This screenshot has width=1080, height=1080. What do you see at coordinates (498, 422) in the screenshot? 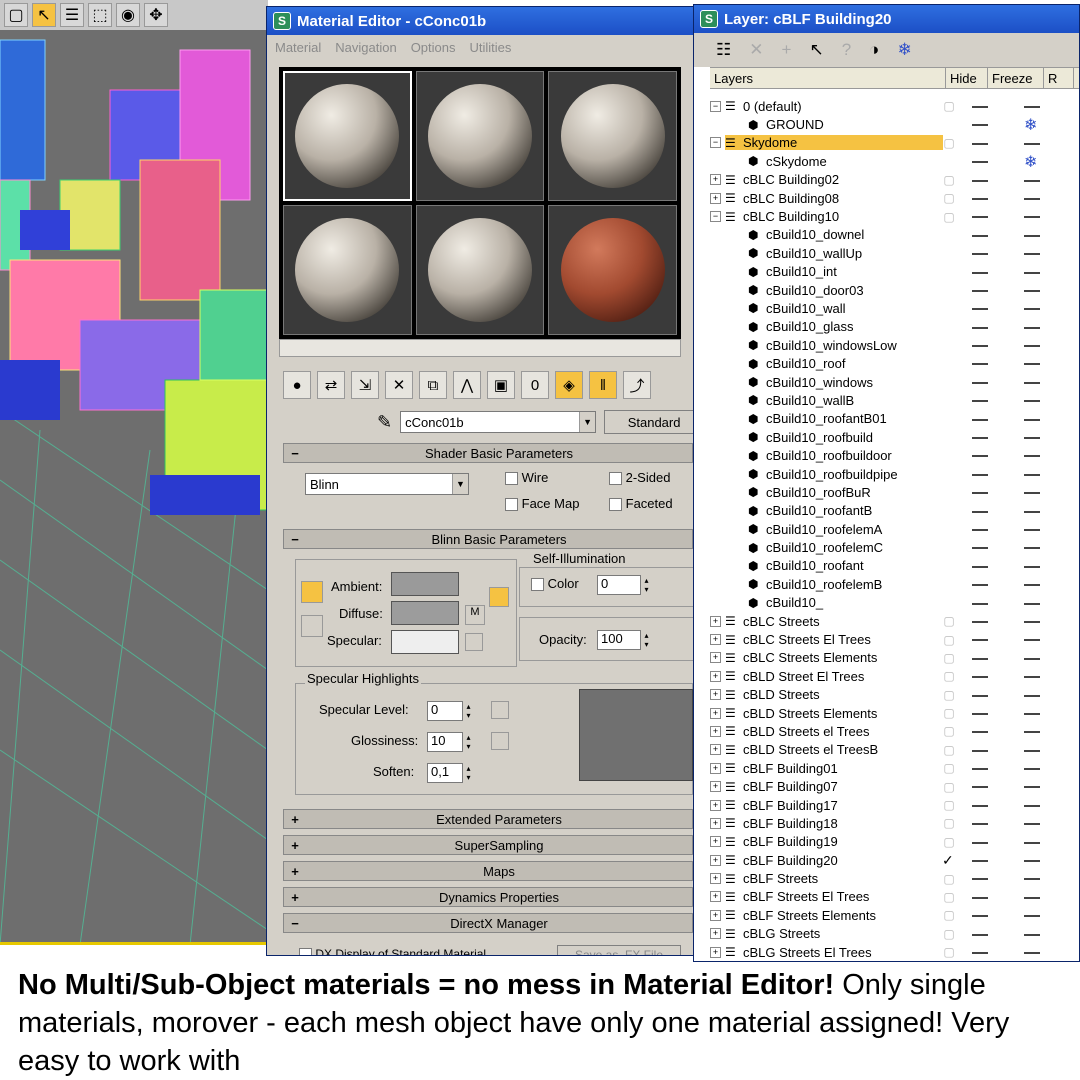
I see `material-name-field: cConc01b ▼` at bounding box center [498, 422].